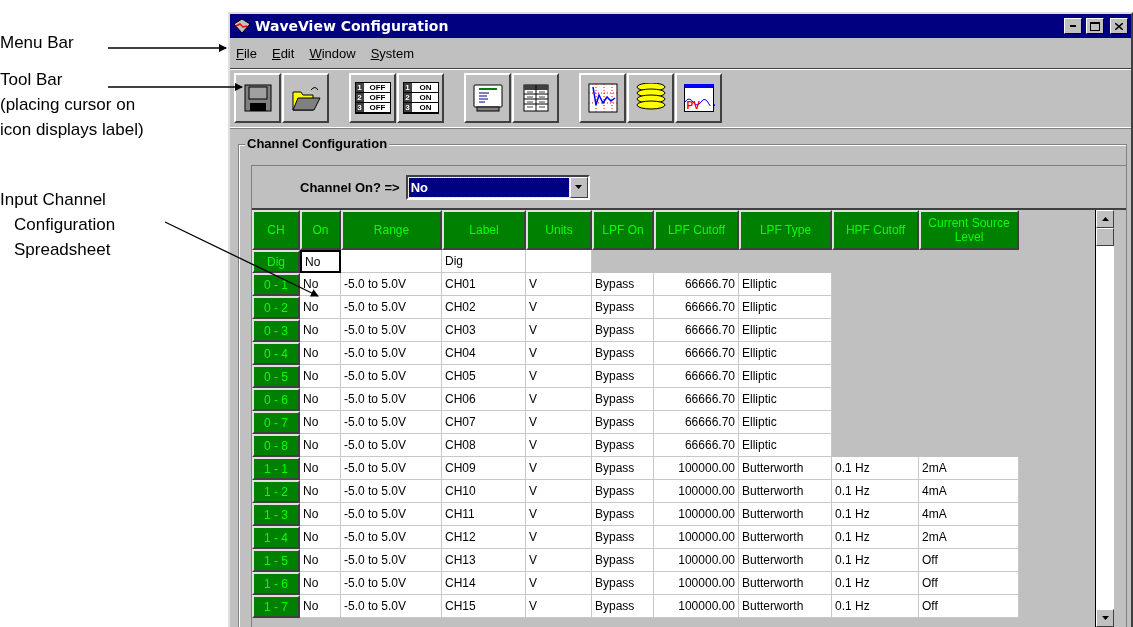 This screenshot has height=627, width=1133. I want to click on column-header: LPF Cutoff, so click(696, 230).